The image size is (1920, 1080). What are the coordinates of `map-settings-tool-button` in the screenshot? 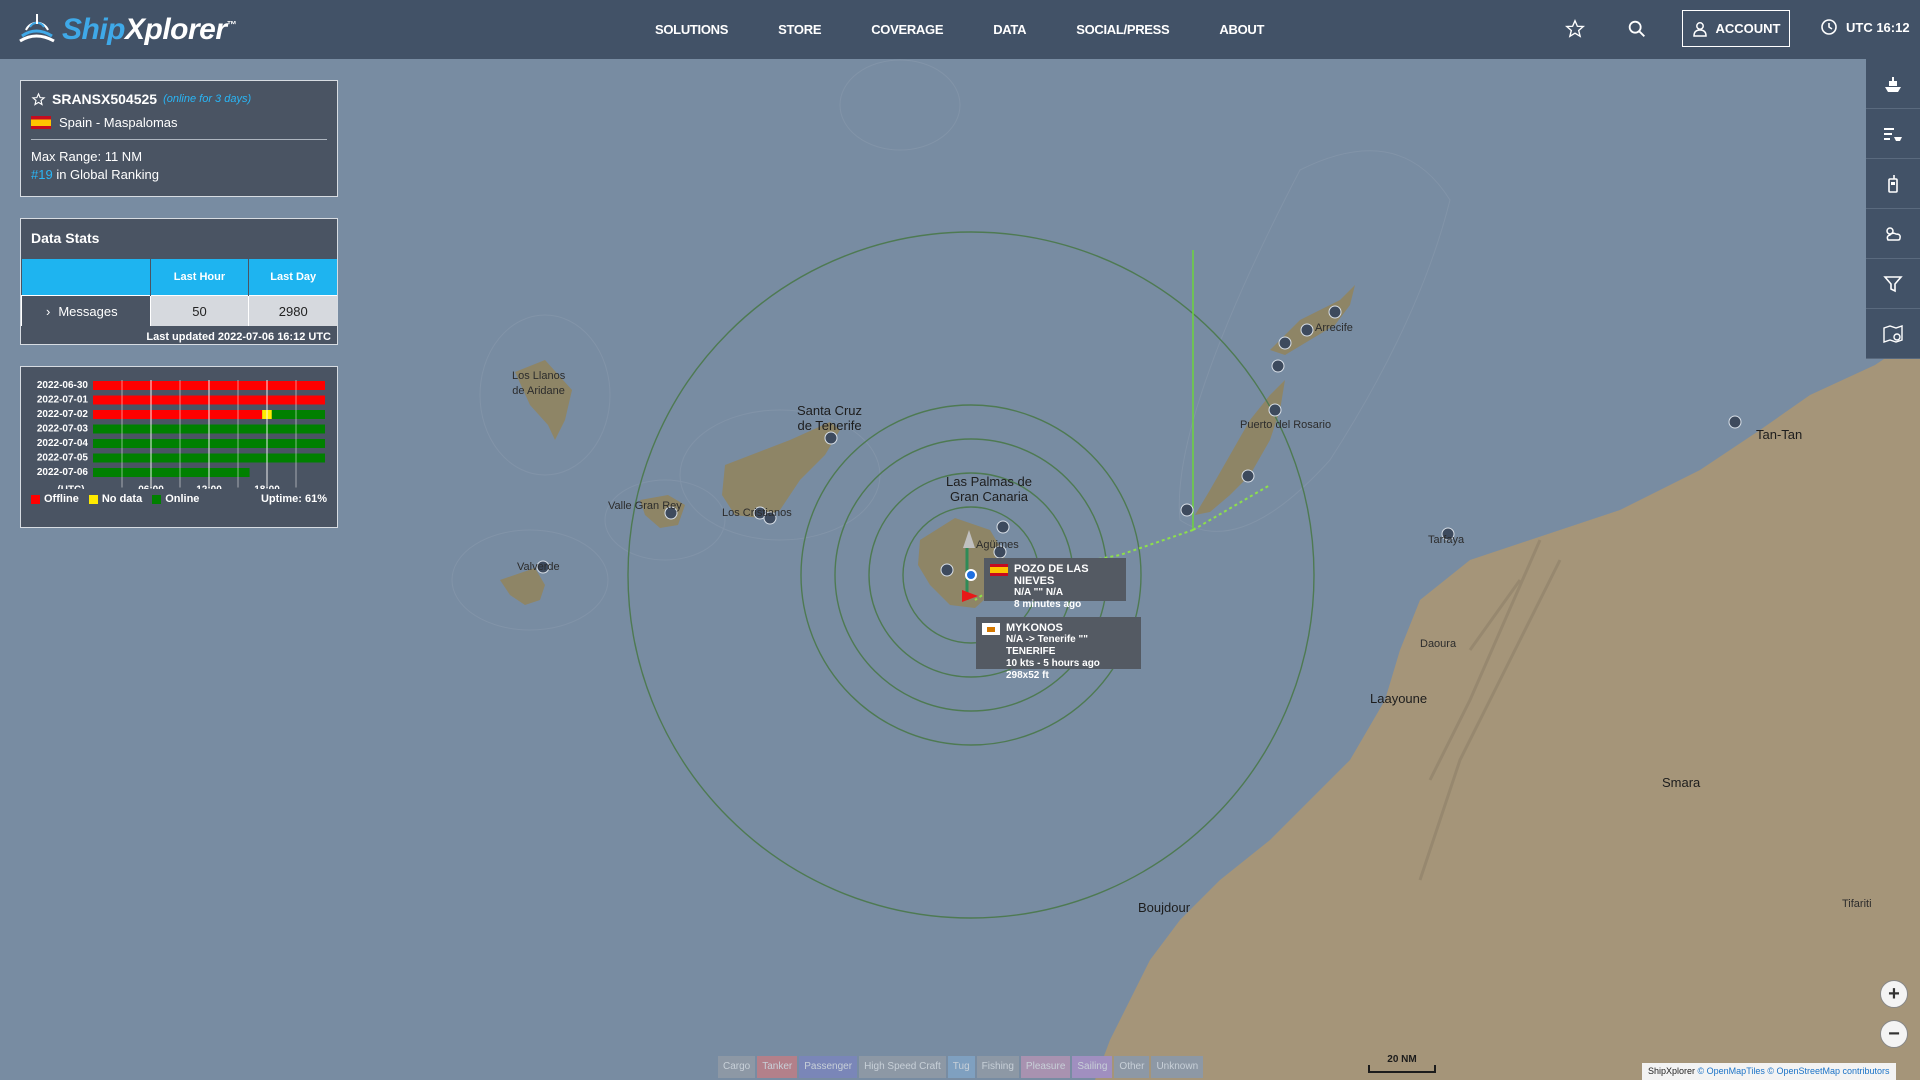 It's located at (1893, 334).